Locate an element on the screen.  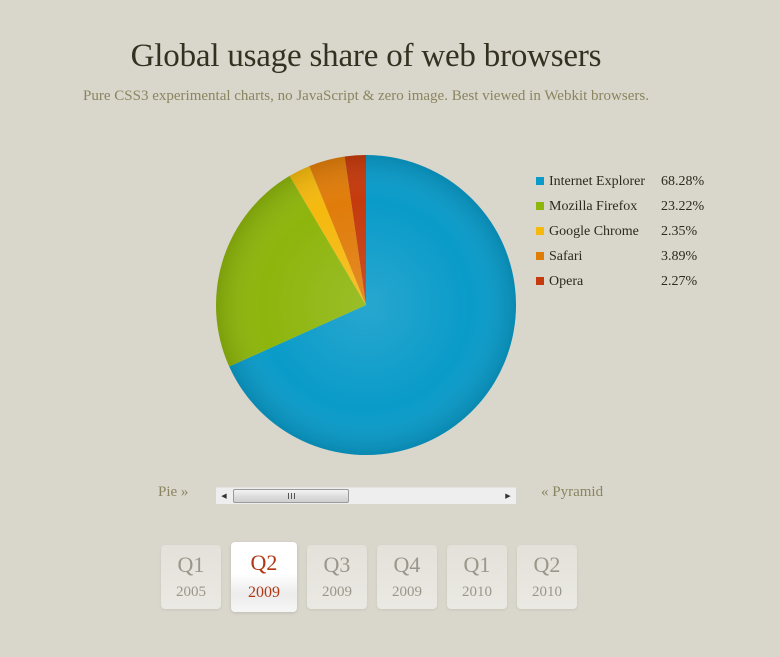
legend-value: 3.89% is located at coordinates (679, 256).